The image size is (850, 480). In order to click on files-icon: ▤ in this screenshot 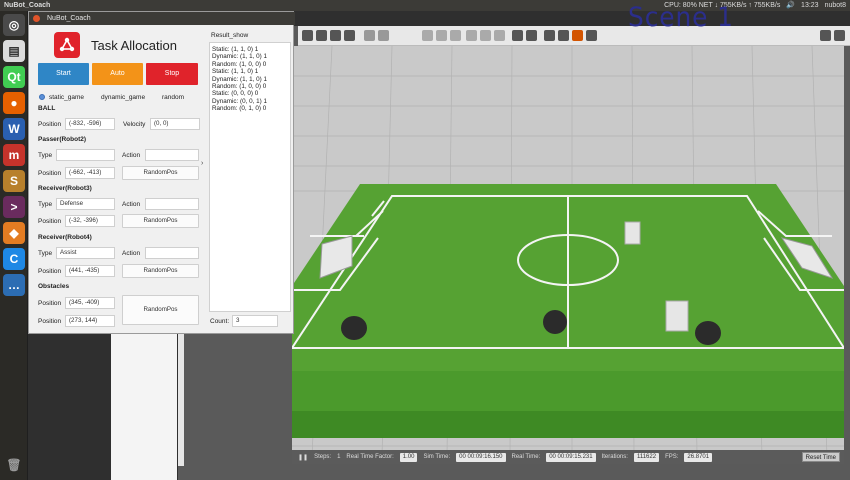, I will do `click(14, 51)`.